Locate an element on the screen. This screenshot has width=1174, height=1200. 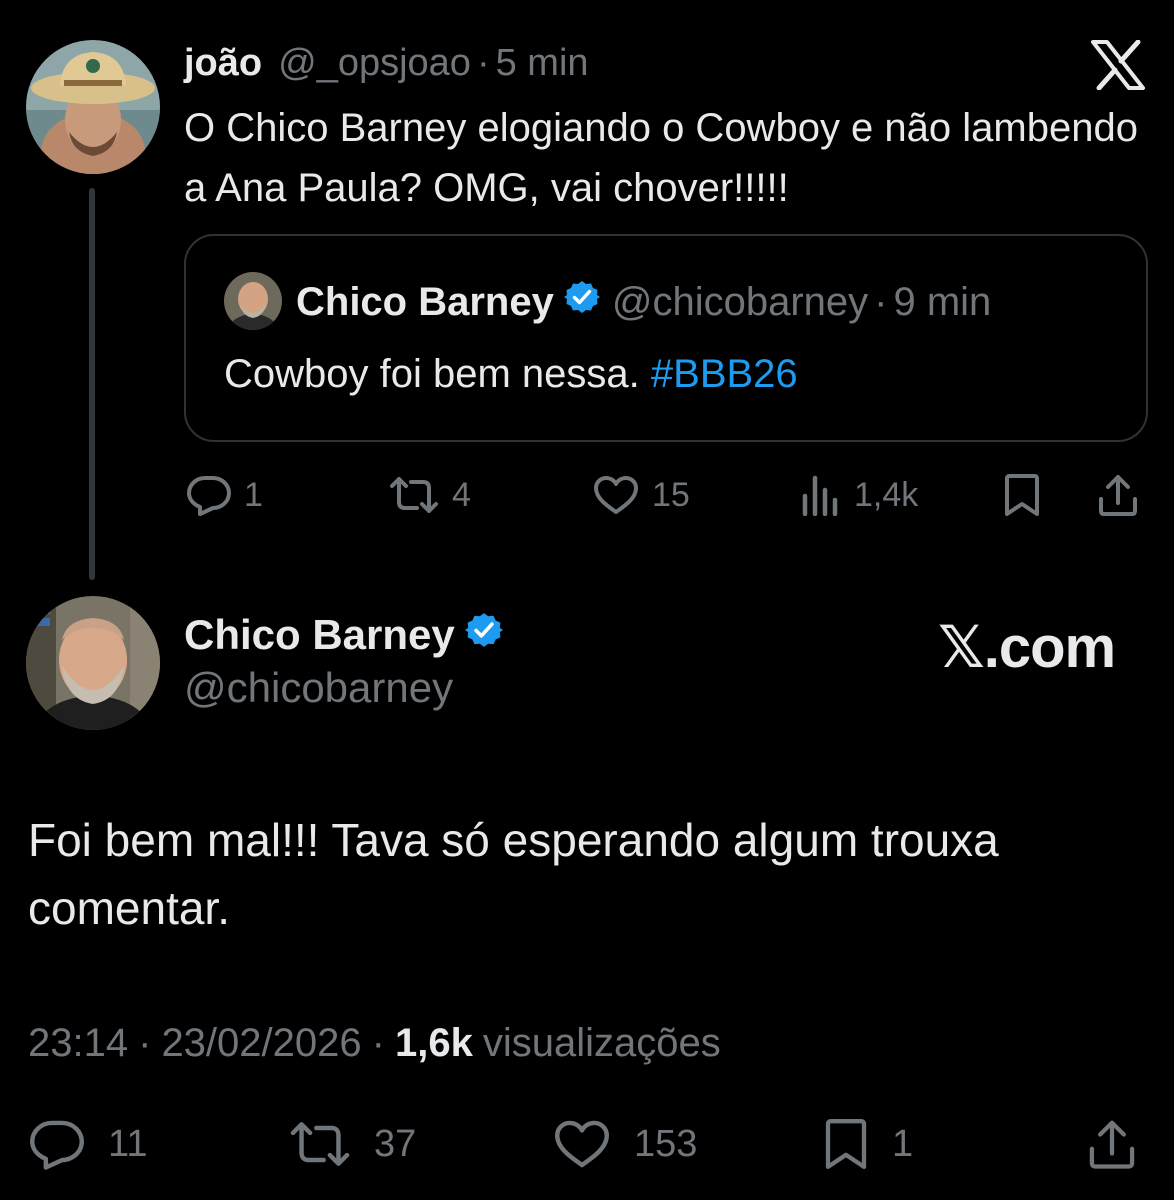
quote-header: Chico Barney @chicobarney · 9 min is located at coordinates (643, 302).